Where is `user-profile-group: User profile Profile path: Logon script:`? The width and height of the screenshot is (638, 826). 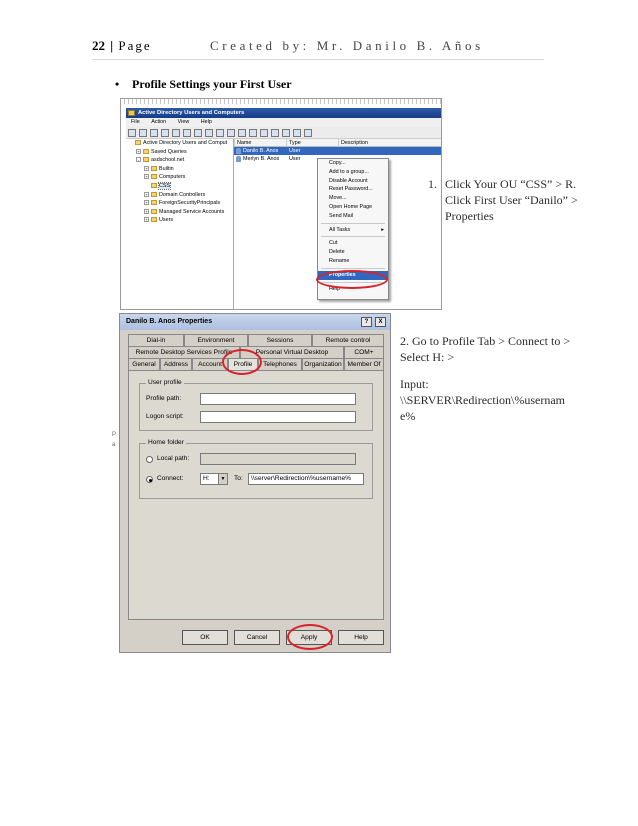 user-profile-group: User profile Profile path: Logon script: is located at coordinates (256, 405).